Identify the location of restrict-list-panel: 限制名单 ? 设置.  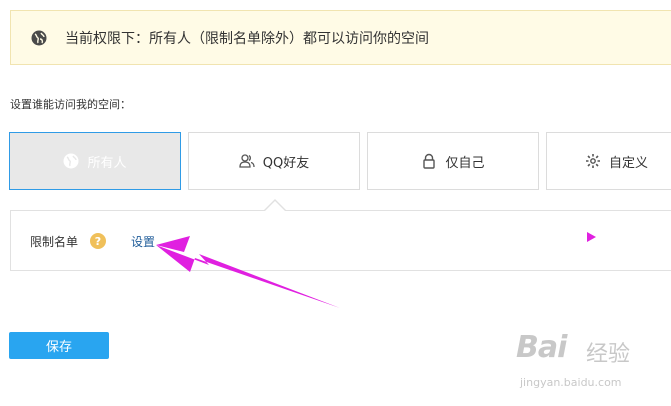
(340, 240).